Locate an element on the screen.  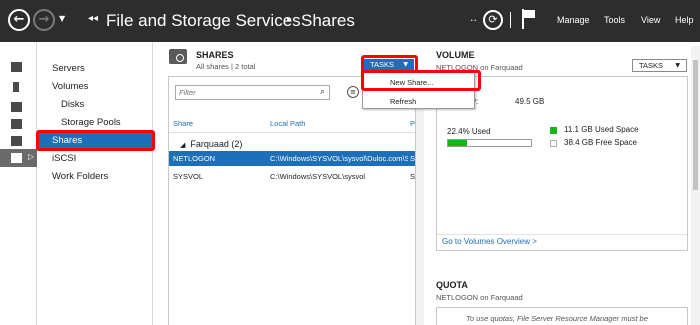
filter-input is located at coordinates (244, 92).